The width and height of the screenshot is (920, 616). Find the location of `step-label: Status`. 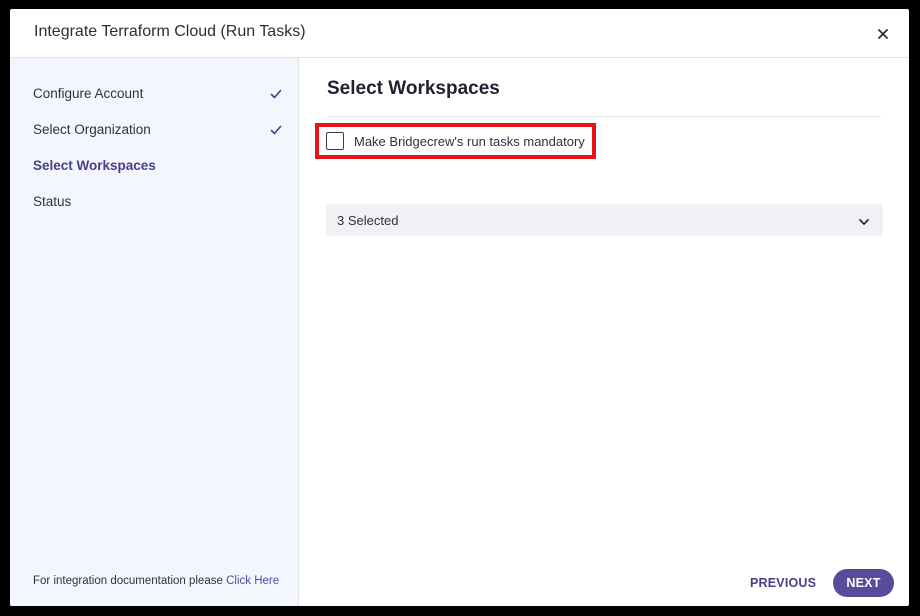

step-label: Status is located at coordinates (52, 201).